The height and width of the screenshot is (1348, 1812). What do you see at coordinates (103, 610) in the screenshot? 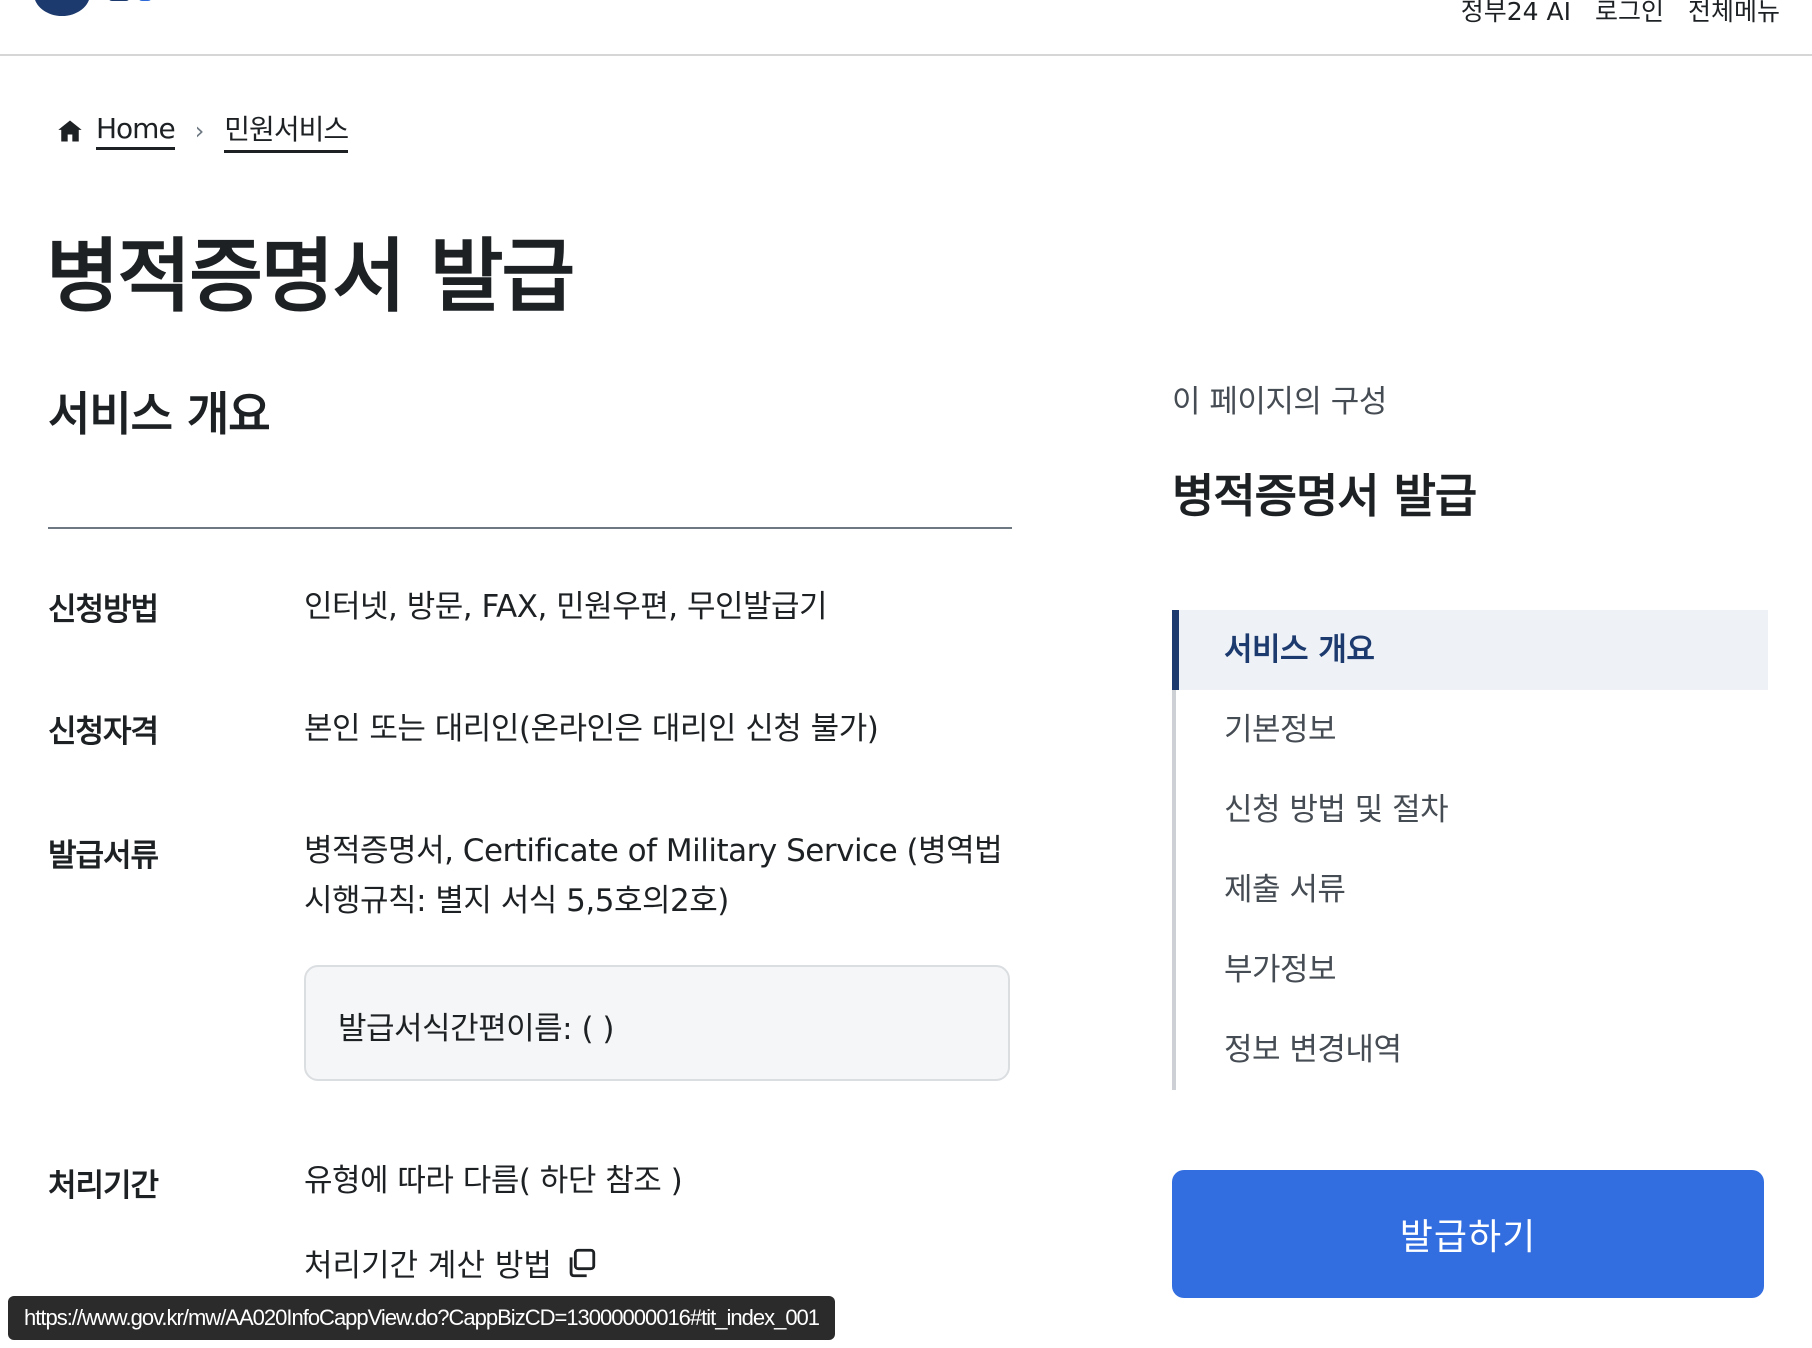
I see `label-apply-method: 신청방법` at bounding box center [103, 610].